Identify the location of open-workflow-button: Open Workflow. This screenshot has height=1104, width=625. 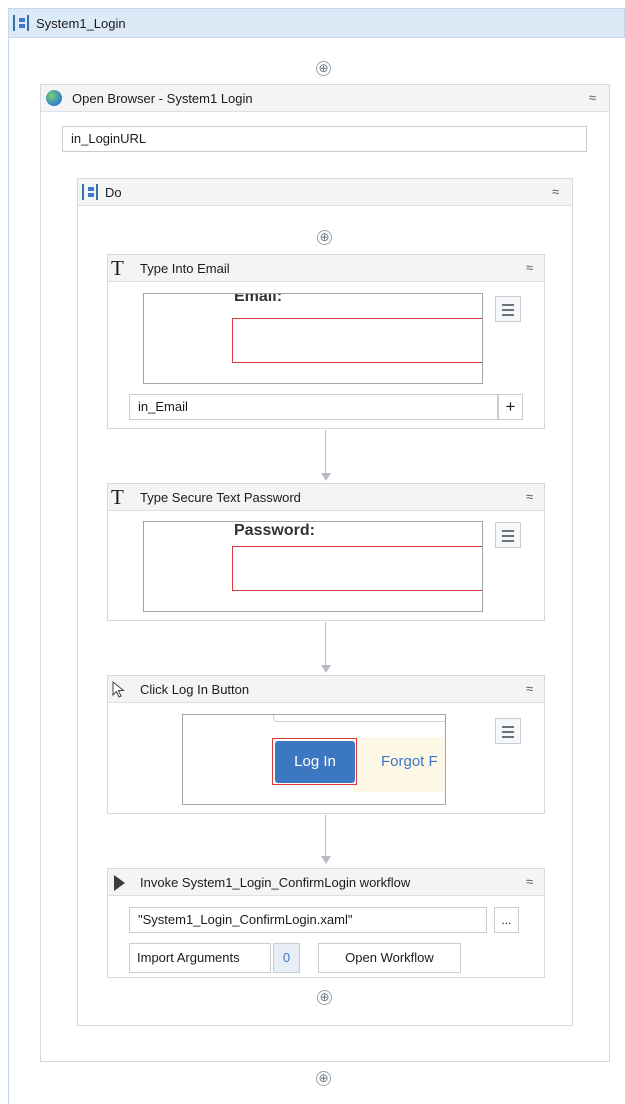
(389, 958).